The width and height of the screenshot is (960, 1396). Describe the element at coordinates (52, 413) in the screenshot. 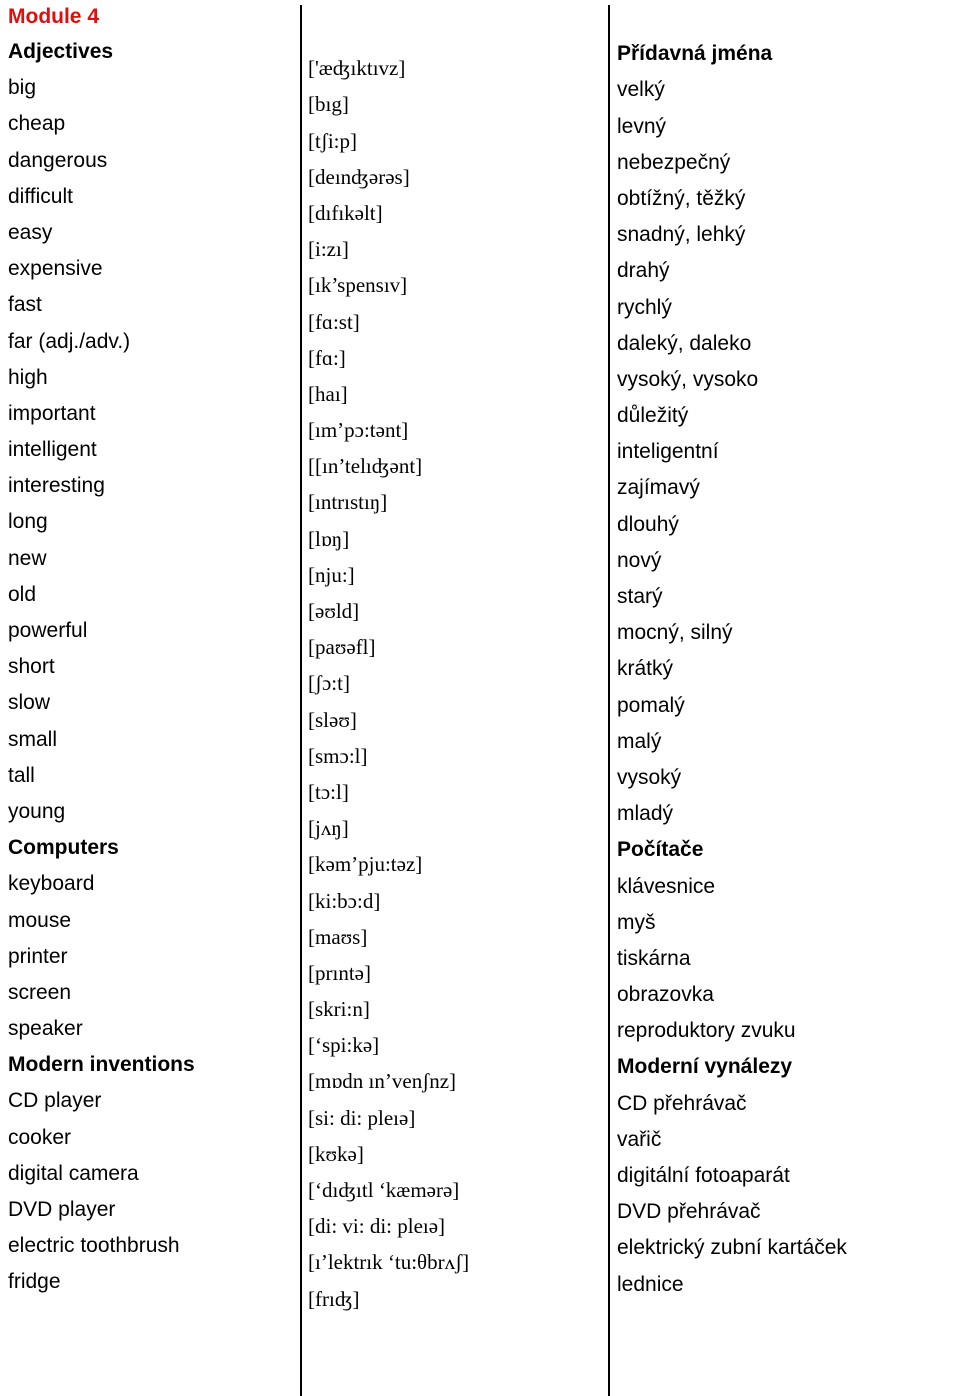

I see `vocab-word-english: important` at that location.